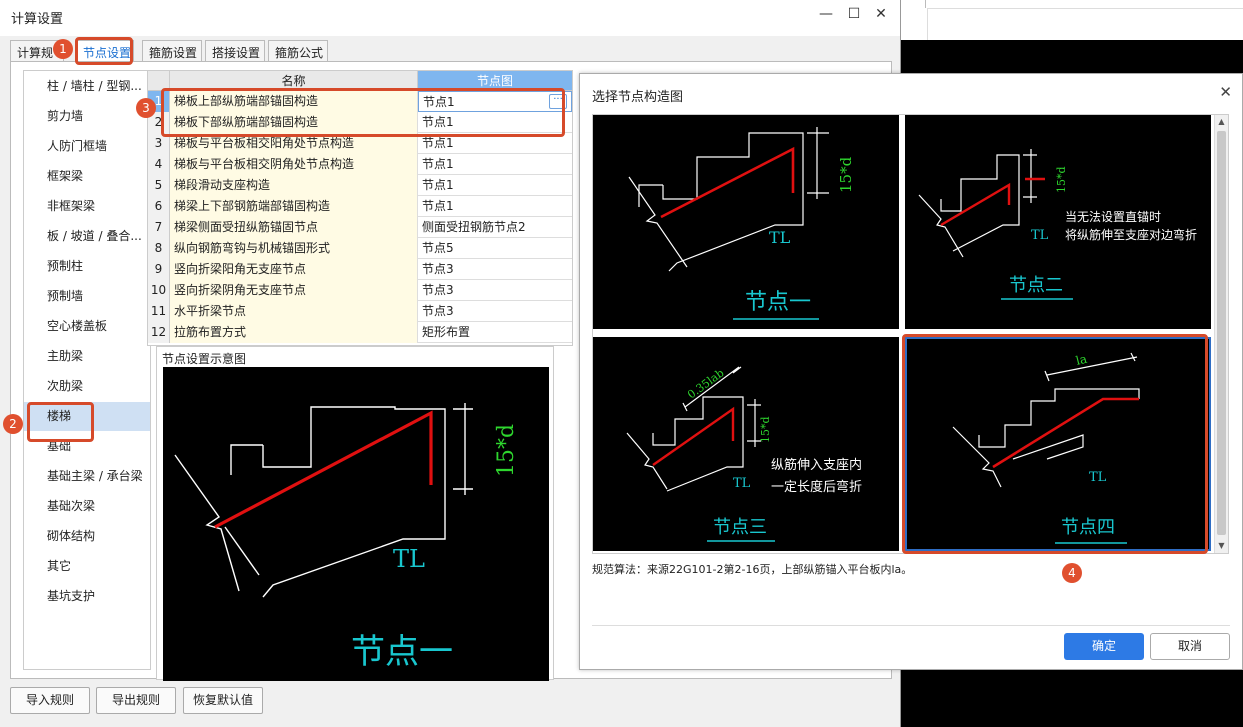  What do you see at coordinates (63, 49) in the screenshot?
I see `annotation-badge-1: 1` at bounding box center [63, 49].